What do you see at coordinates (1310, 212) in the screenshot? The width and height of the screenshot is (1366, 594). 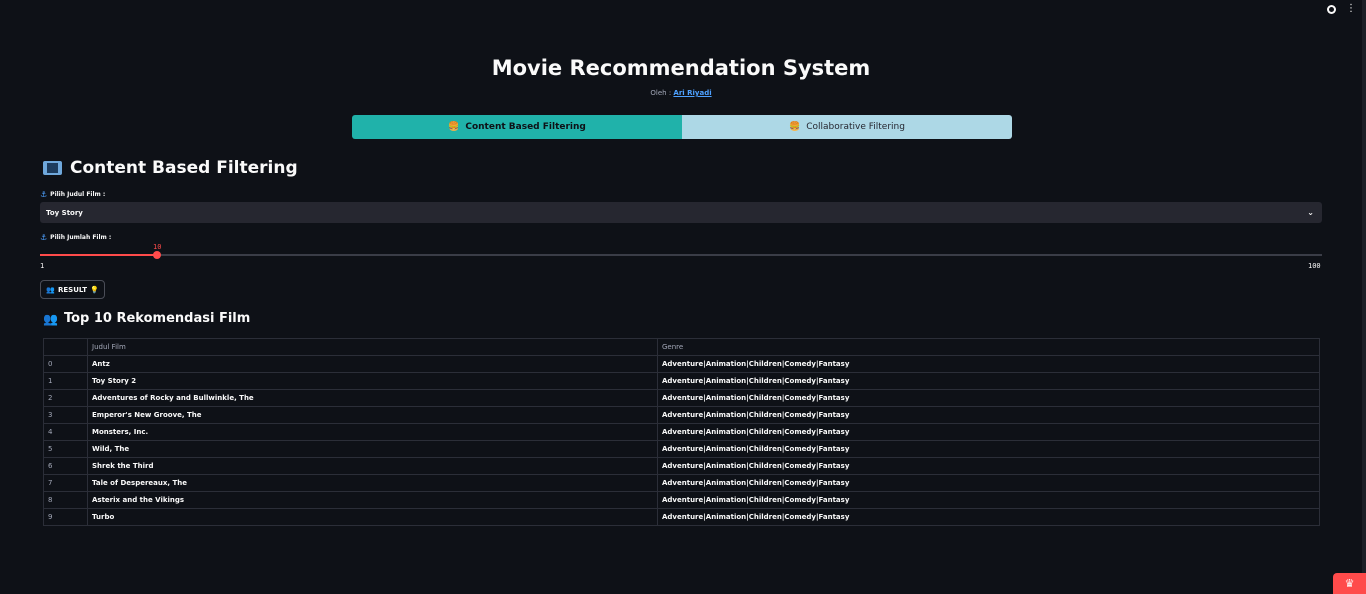 I see `chevron-down-icon: ⌄` at bounding box center [1310, 212].